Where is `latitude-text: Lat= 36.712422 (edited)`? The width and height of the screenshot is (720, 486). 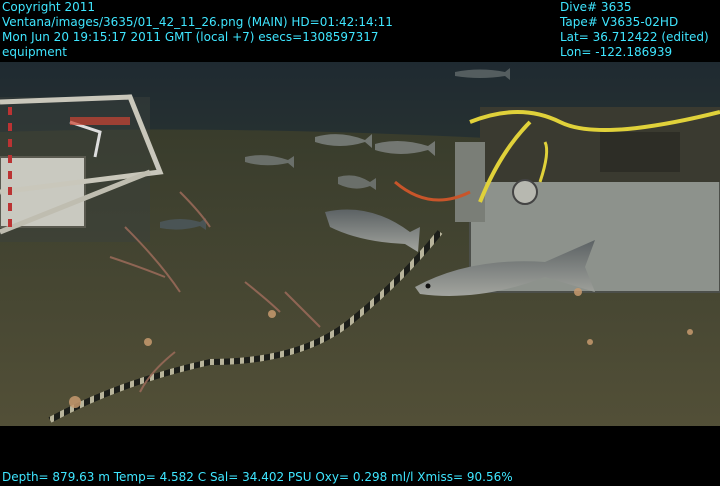 latitude-text: Lat= 36.712422 (edited) is located at coordinates (634, 37).